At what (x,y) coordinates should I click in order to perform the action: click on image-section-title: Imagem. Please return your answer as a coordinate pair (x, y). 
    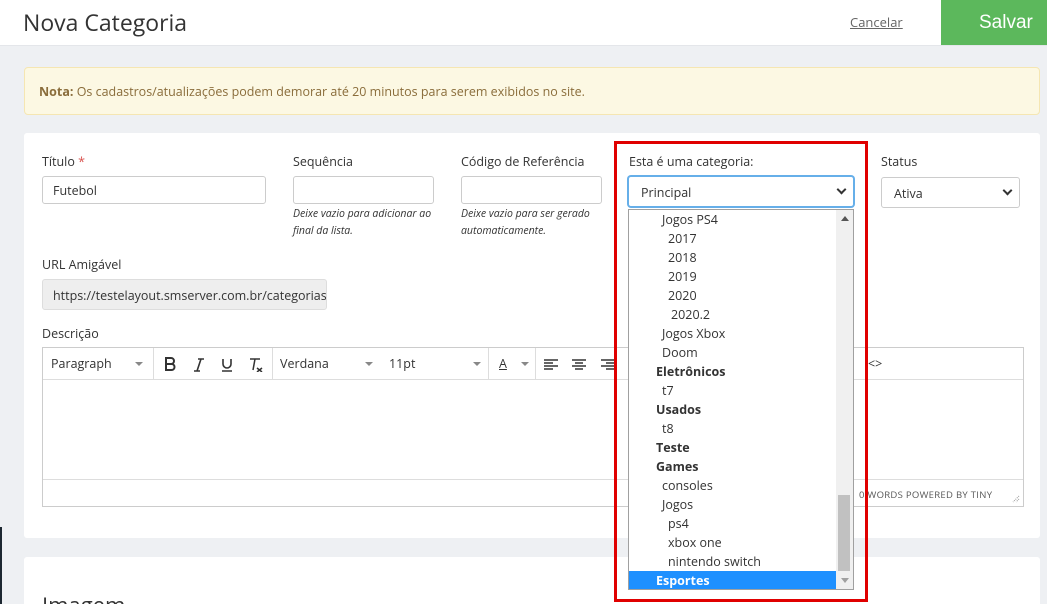
    Looking at the image, I should click on (83, 597).